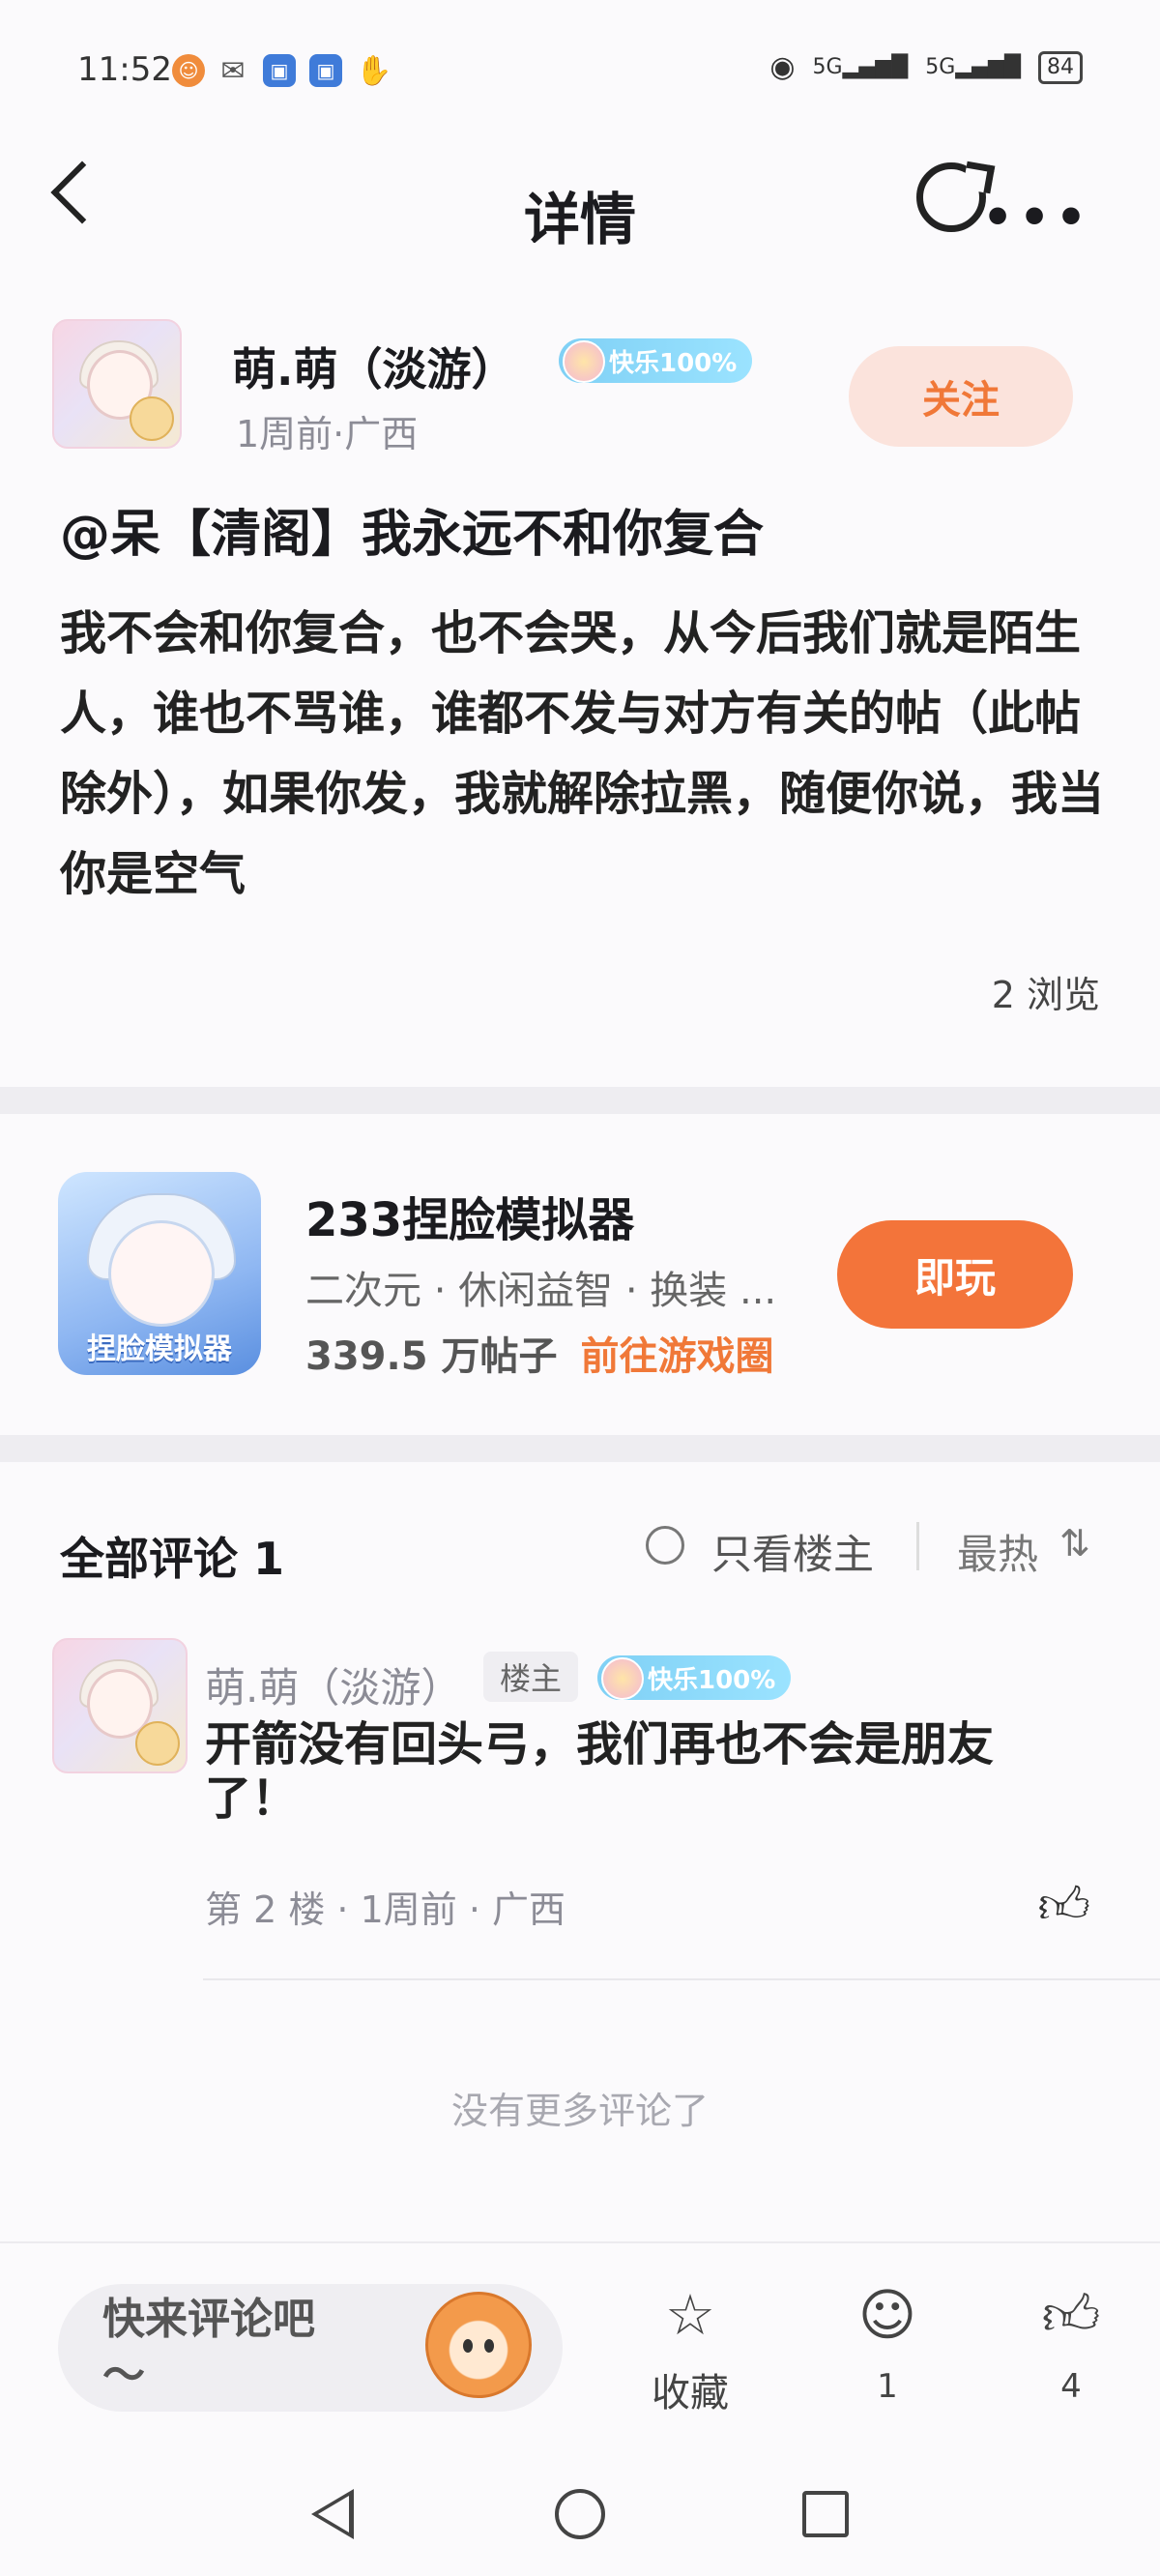 This screenshot has width=1160, height=2576. Describe the element at coordinates (887, 2315) in the screenshot. I see `comment-icon: ☺` at that location.